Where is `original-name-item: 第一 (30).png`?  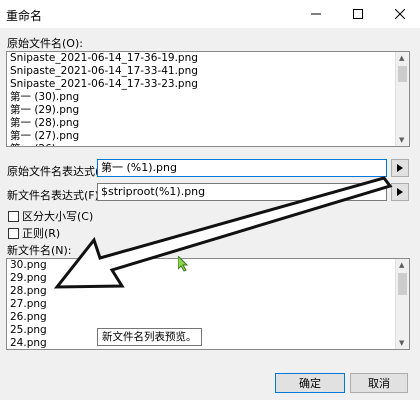 original-name-item: 第一 (30).png is located at coordinates (208, 97).